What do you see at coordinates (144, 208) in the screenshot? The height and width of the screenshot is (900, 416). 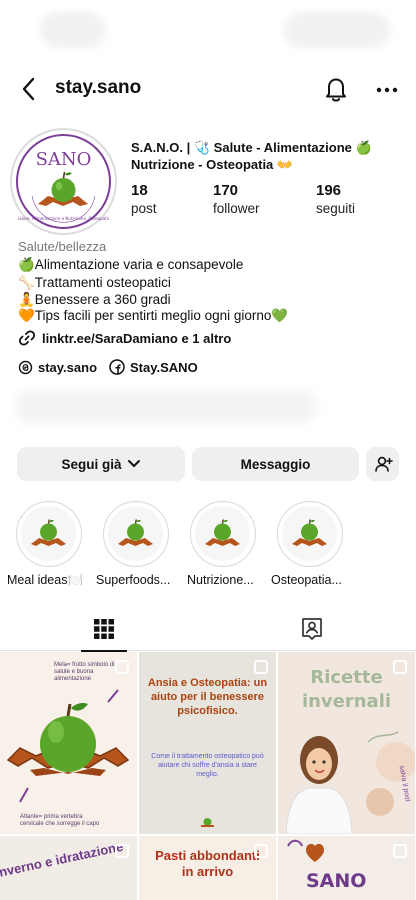 I see `stat-posts-label: post` at bounding box center [144, 208].